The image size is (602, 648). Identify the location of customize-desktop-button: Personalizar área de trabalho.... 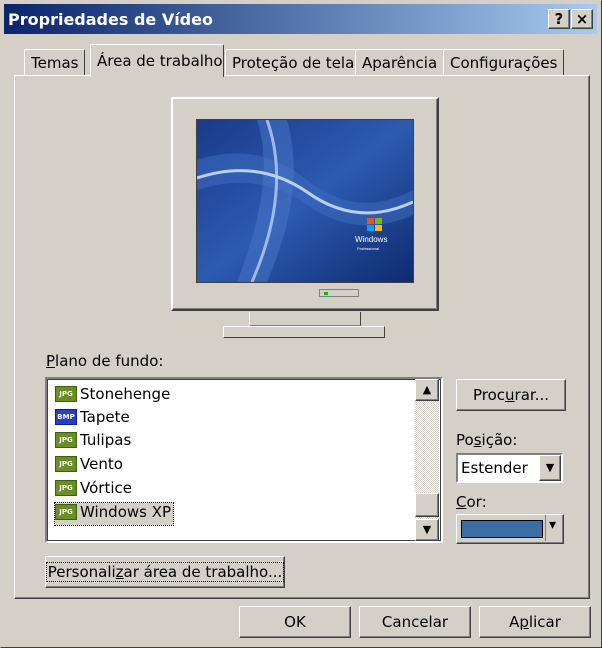
(165, 572).